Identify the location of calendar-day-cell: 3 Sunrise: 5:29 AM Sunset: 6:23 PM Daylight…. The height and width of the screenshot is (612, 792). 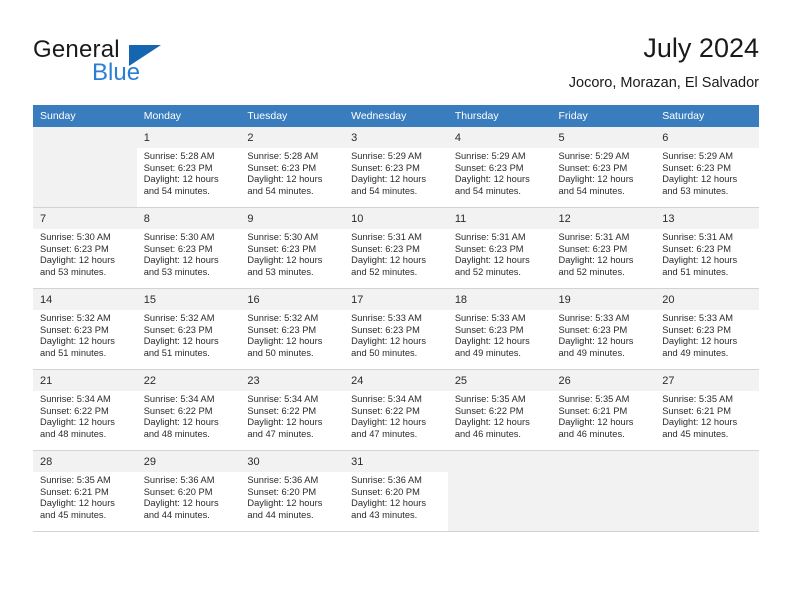
(396, 167).